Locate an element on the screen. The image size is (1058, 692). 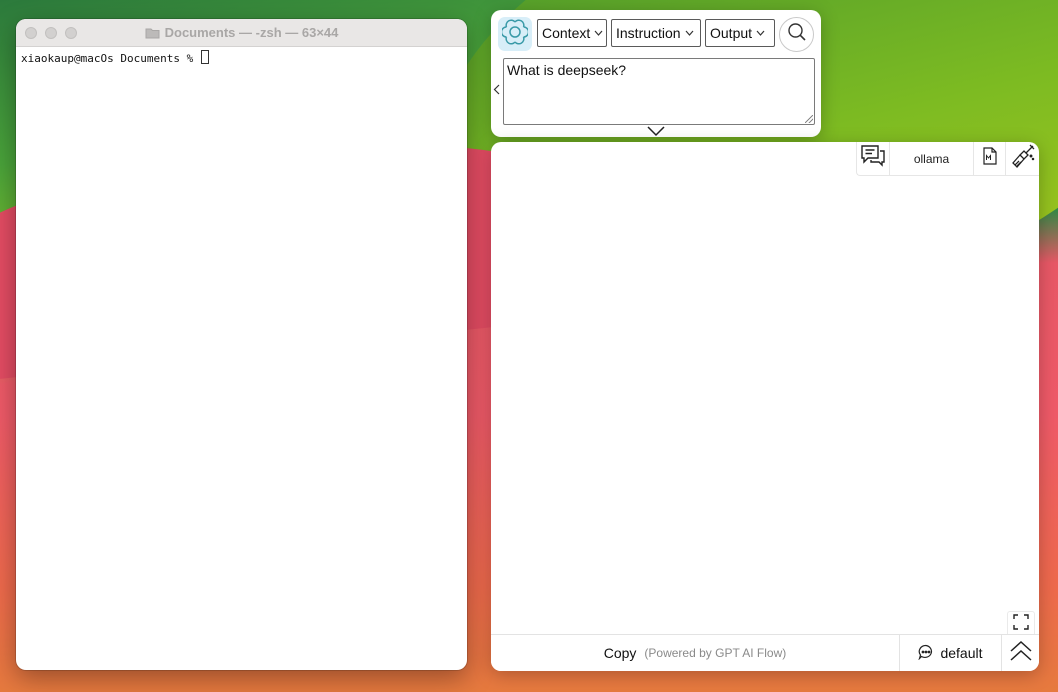
minimize-window-button is located at coordinates (51, 33).